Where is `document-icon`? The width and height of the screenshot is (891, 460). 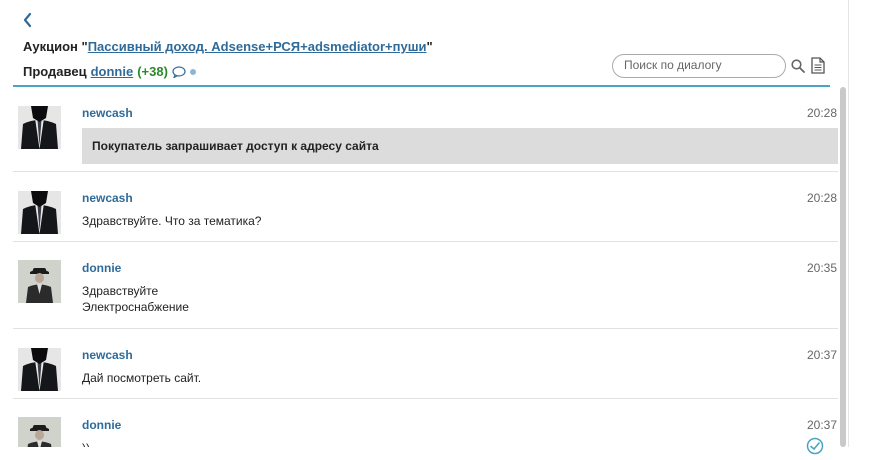 document-icon is located at coordinates (818, 65).